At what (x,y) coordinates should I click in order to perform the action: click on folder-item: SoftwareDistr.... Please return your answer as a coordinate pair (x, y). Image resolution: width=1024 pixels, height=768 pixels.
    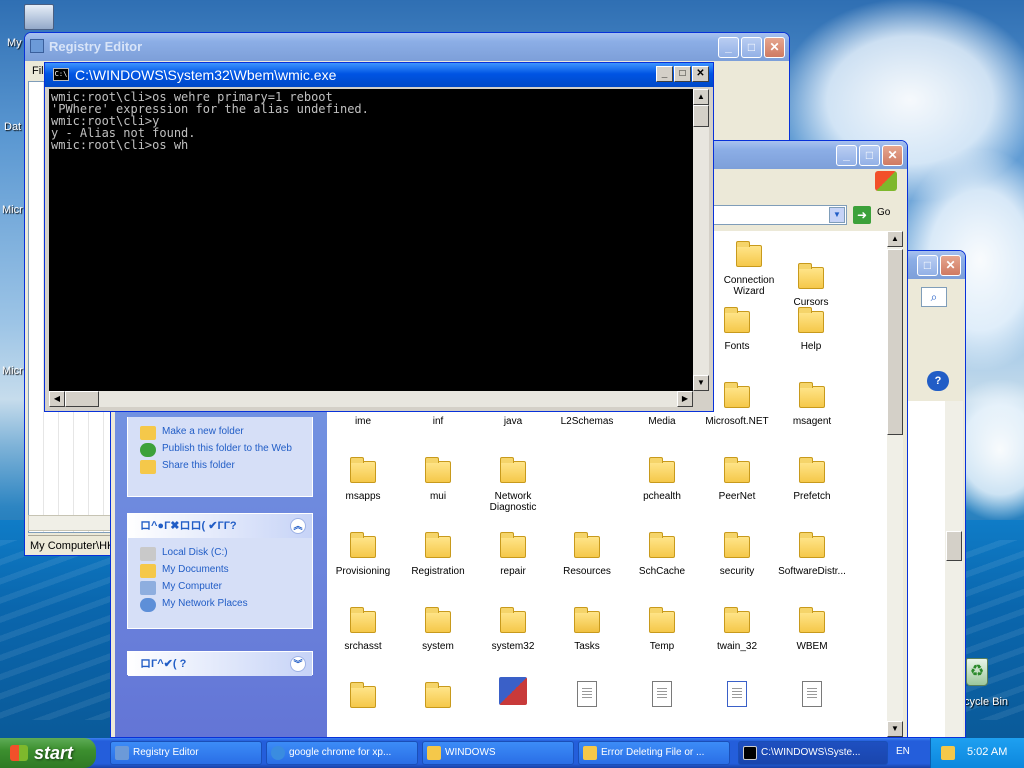
    Looking at the image, I should click on (812, 554).